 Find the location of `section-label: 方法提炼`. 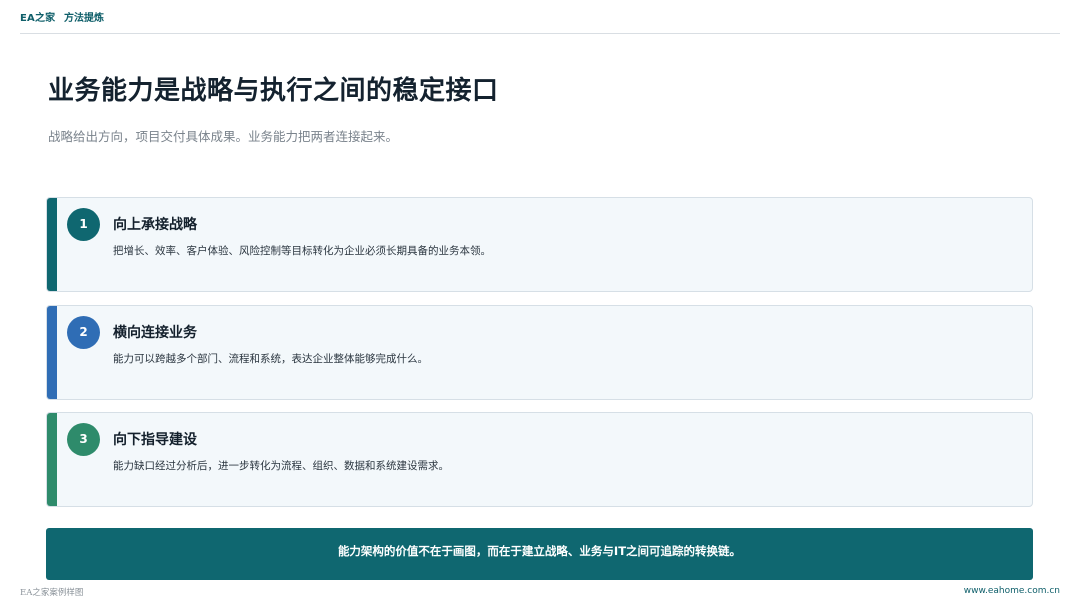

section-label: 方法提炼 is located at coordinates (84, 18).